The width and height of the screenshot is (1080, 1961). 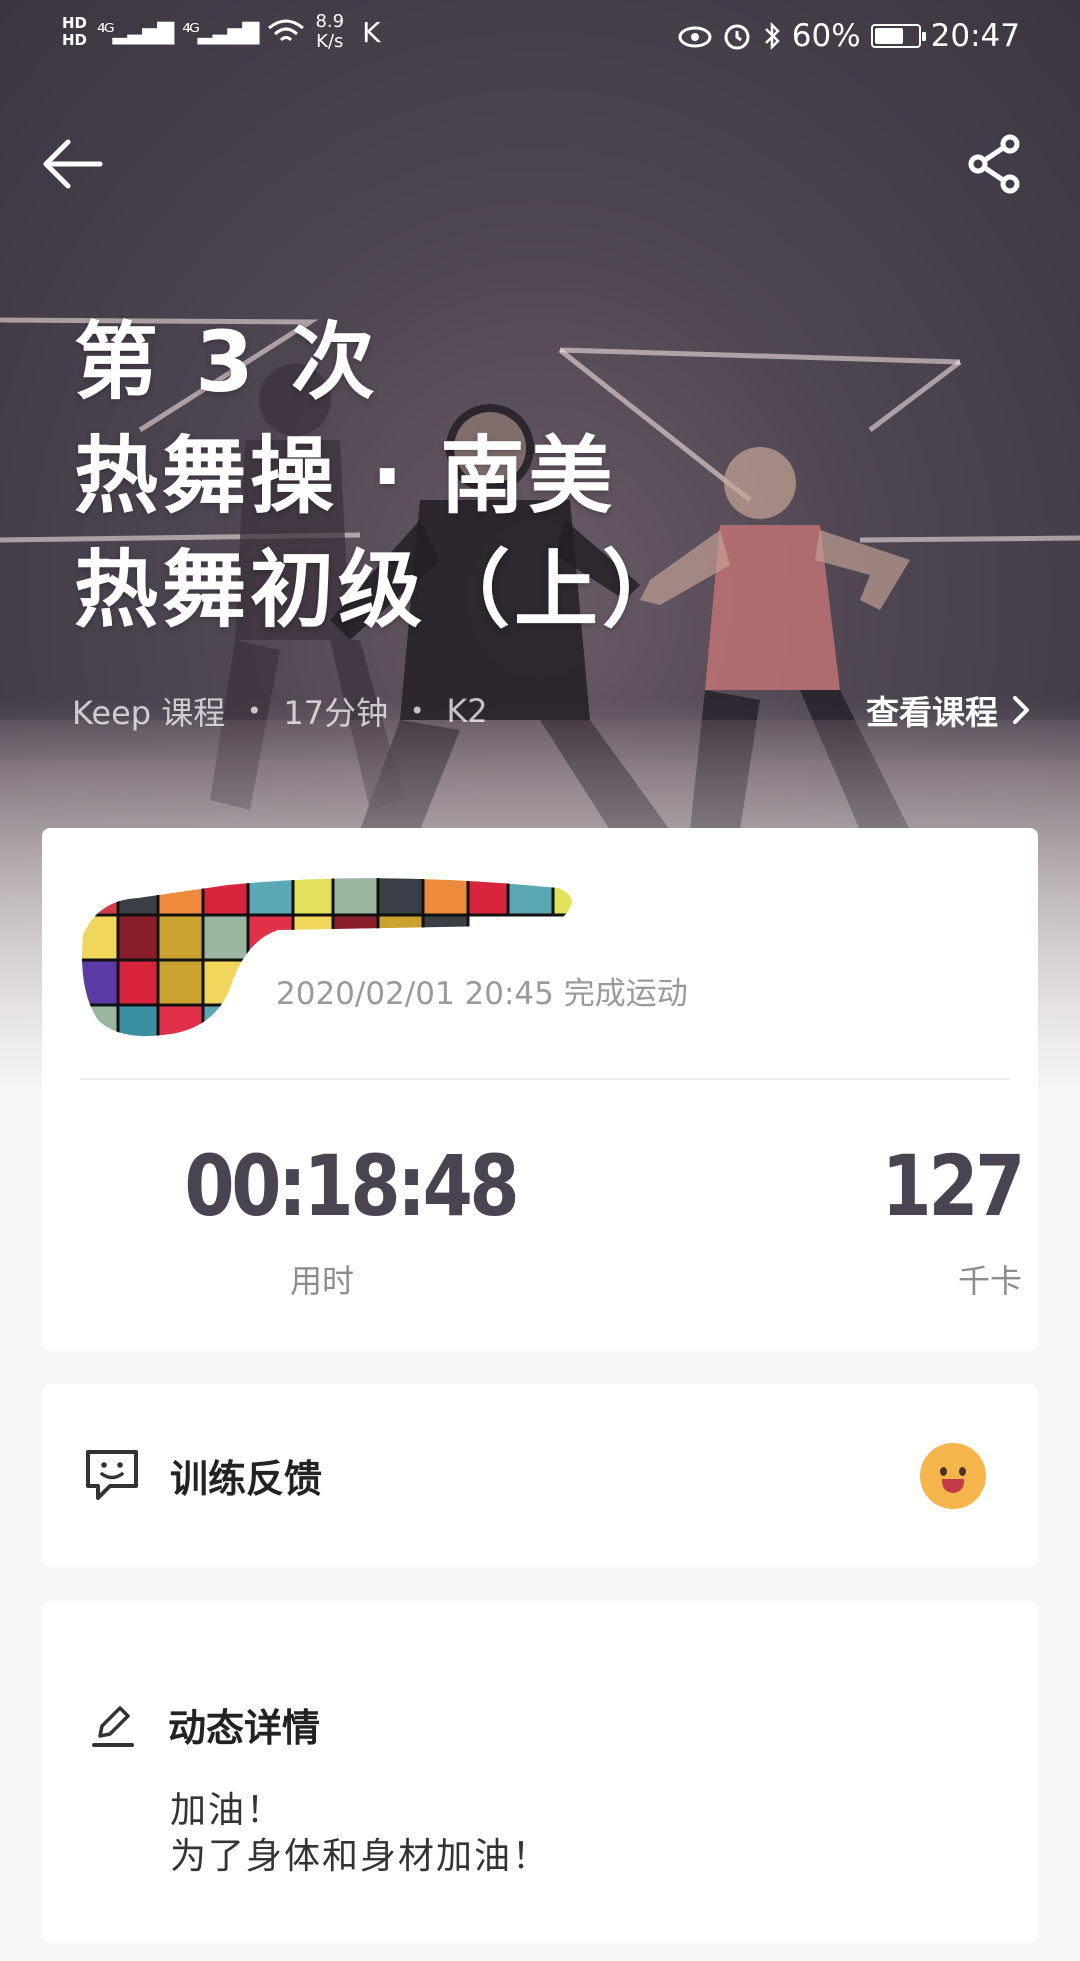 I want to click on happy-face-icon, so click(x=953, y=1476).